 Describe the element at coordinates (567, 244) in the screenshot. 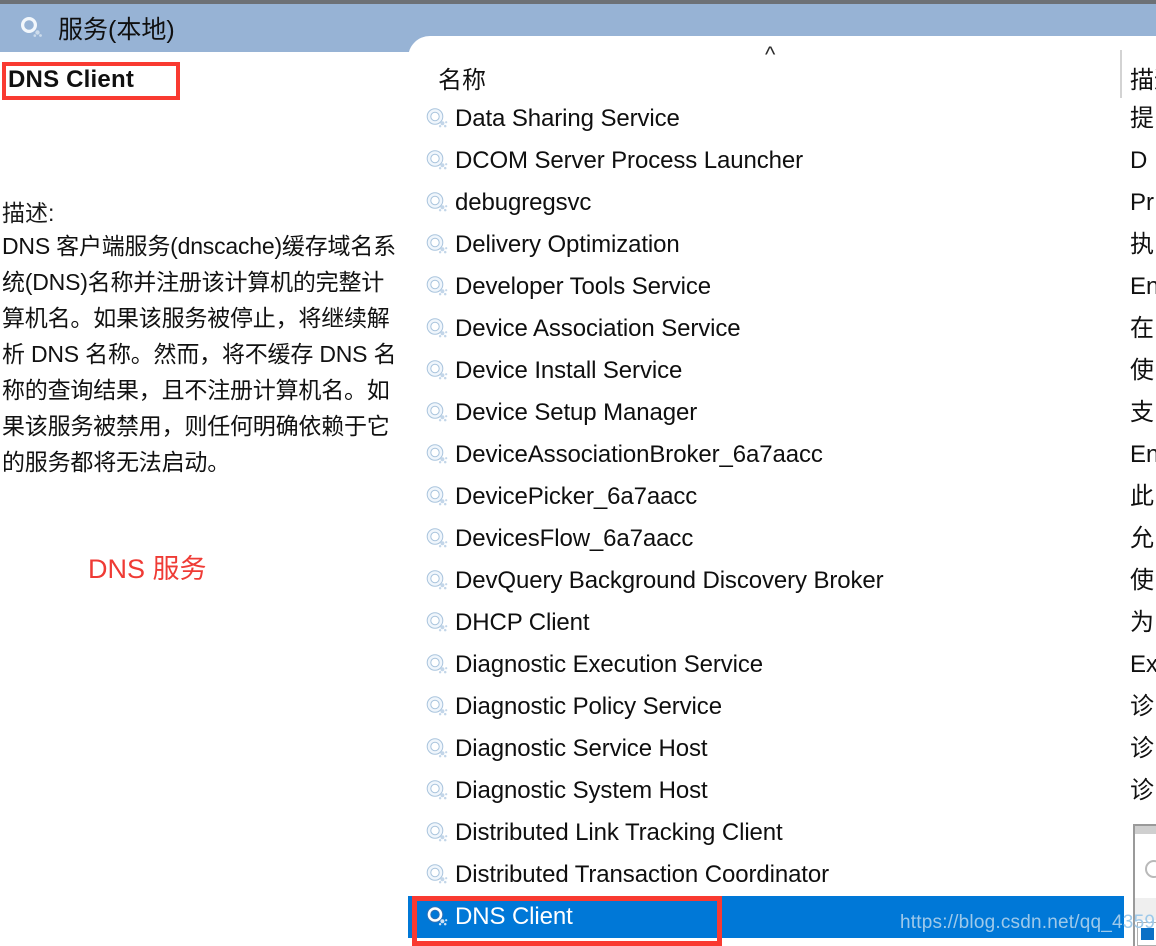

I see `service-name-cell: Delivery Optimization` at that location.